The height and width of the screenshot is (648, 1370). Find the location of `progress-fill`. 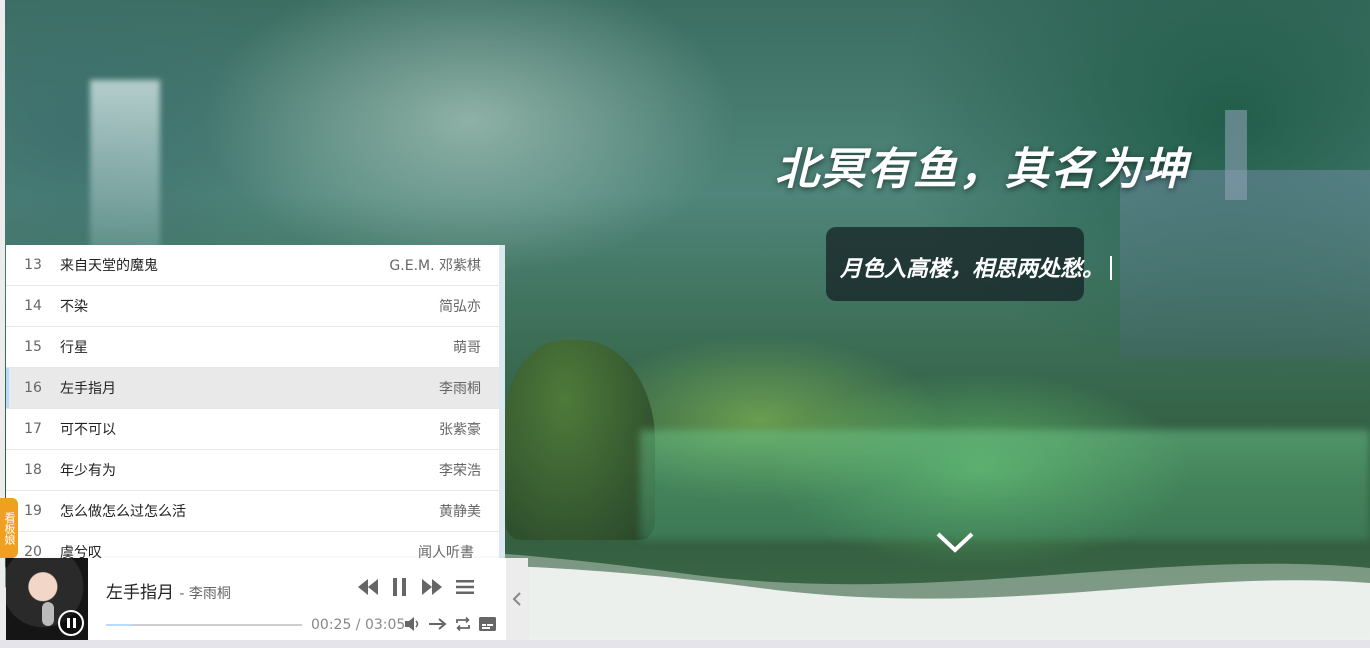

progress-fill is located at coordinates (119, 625).